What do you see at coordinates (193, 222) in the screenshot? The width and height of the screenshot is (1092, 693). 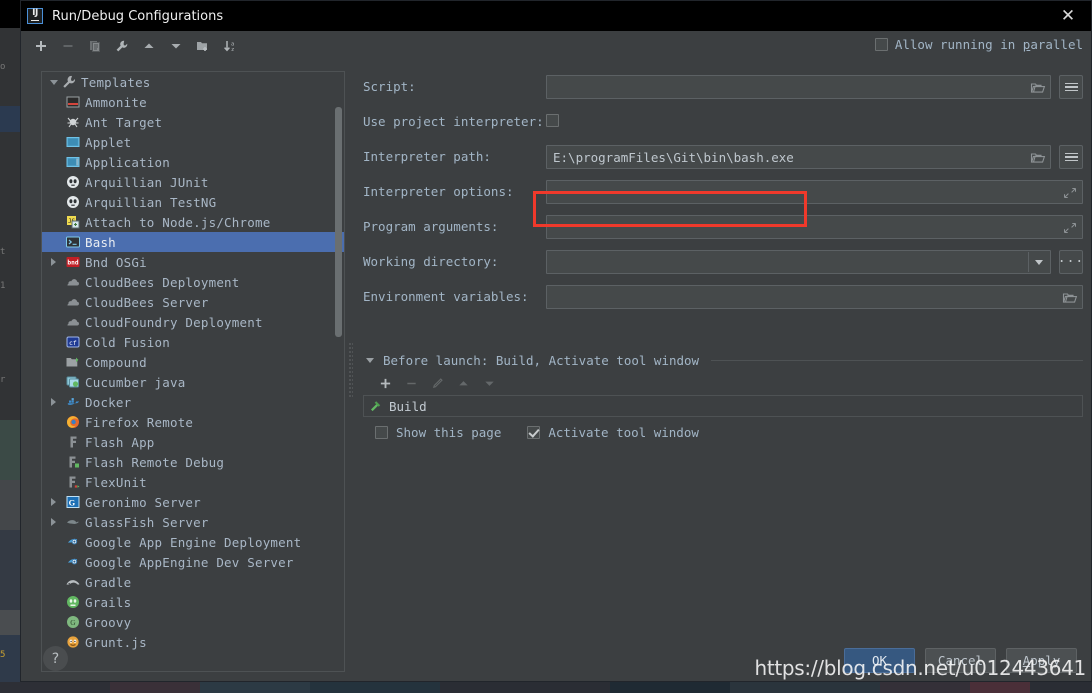 I see `tree-item-attach-to-node-js-chrome: JSAttach to Node.js/Chrome` at bounding box center [193, 222].